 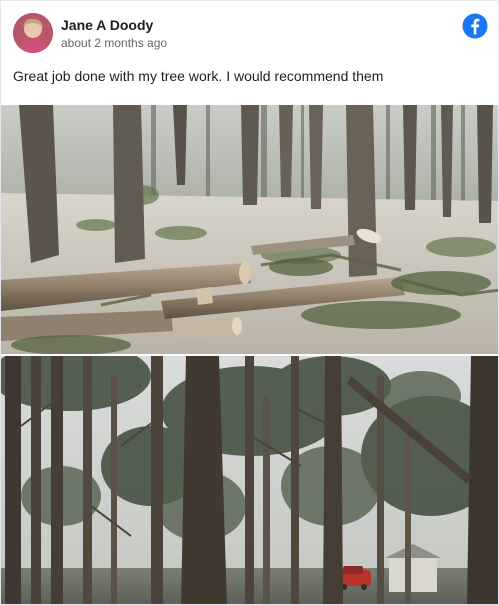 What do you see at coordinates (107, 25) in the screenshot?
I see `author-name: Jane A Doody` at bounding box center [107, 25].